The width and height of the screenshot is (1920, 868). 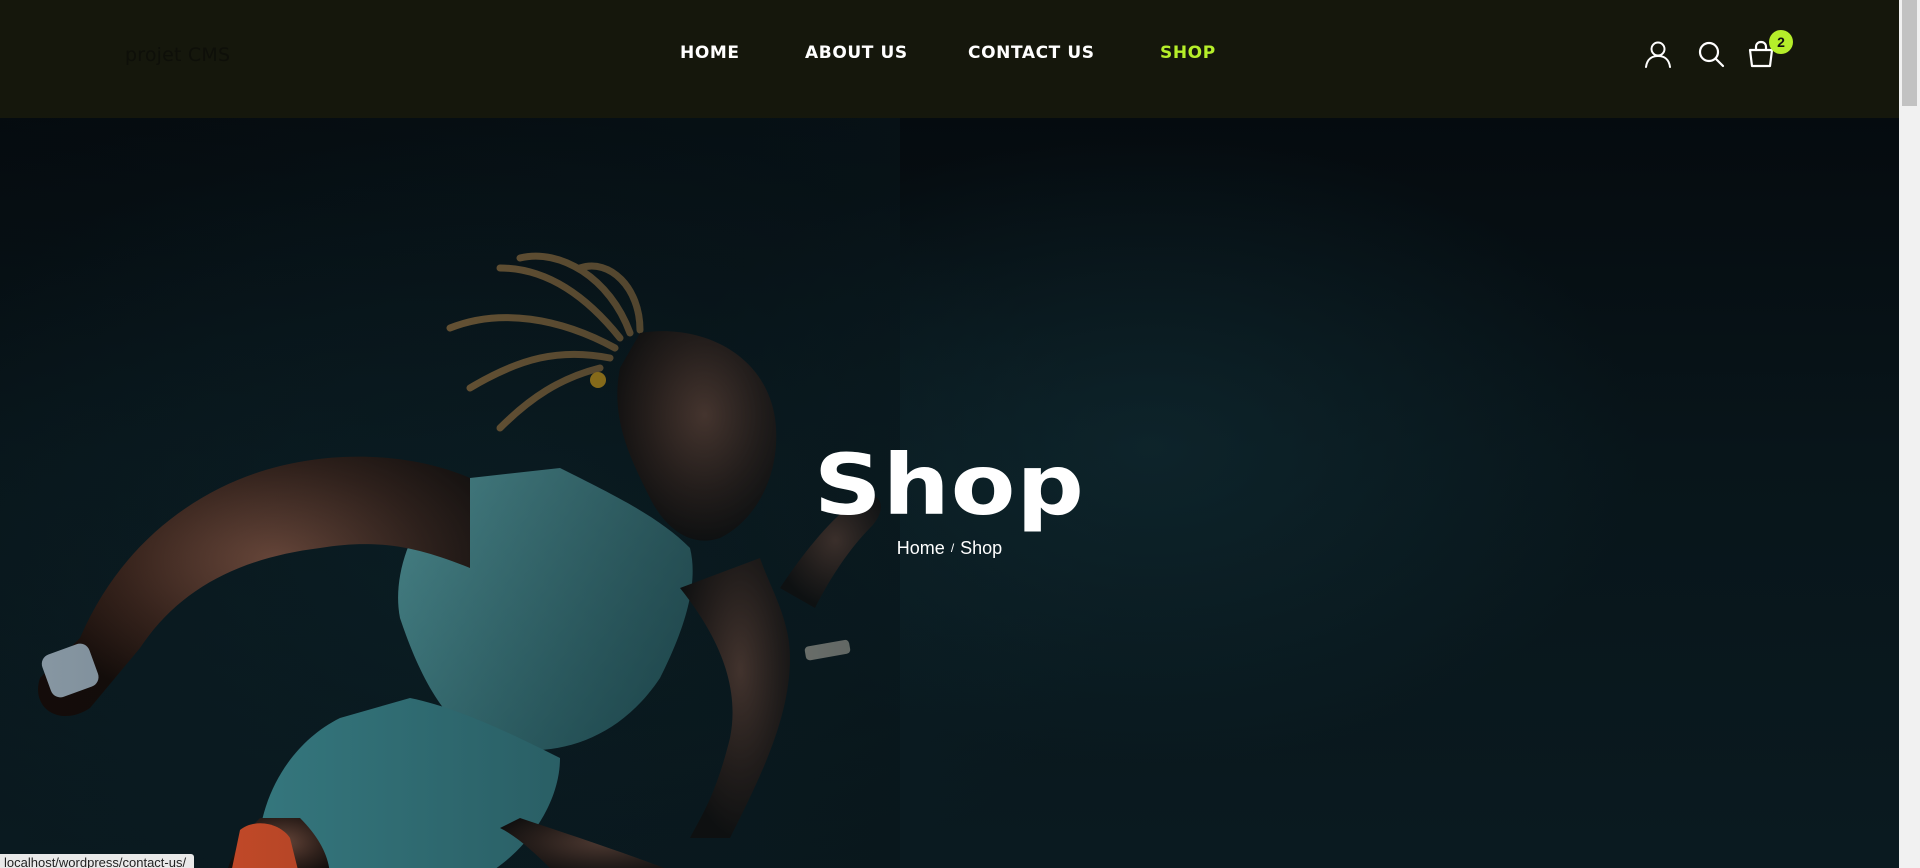 I want to click on nav-about-us: ABOUT US, so click(x=856, y=53).